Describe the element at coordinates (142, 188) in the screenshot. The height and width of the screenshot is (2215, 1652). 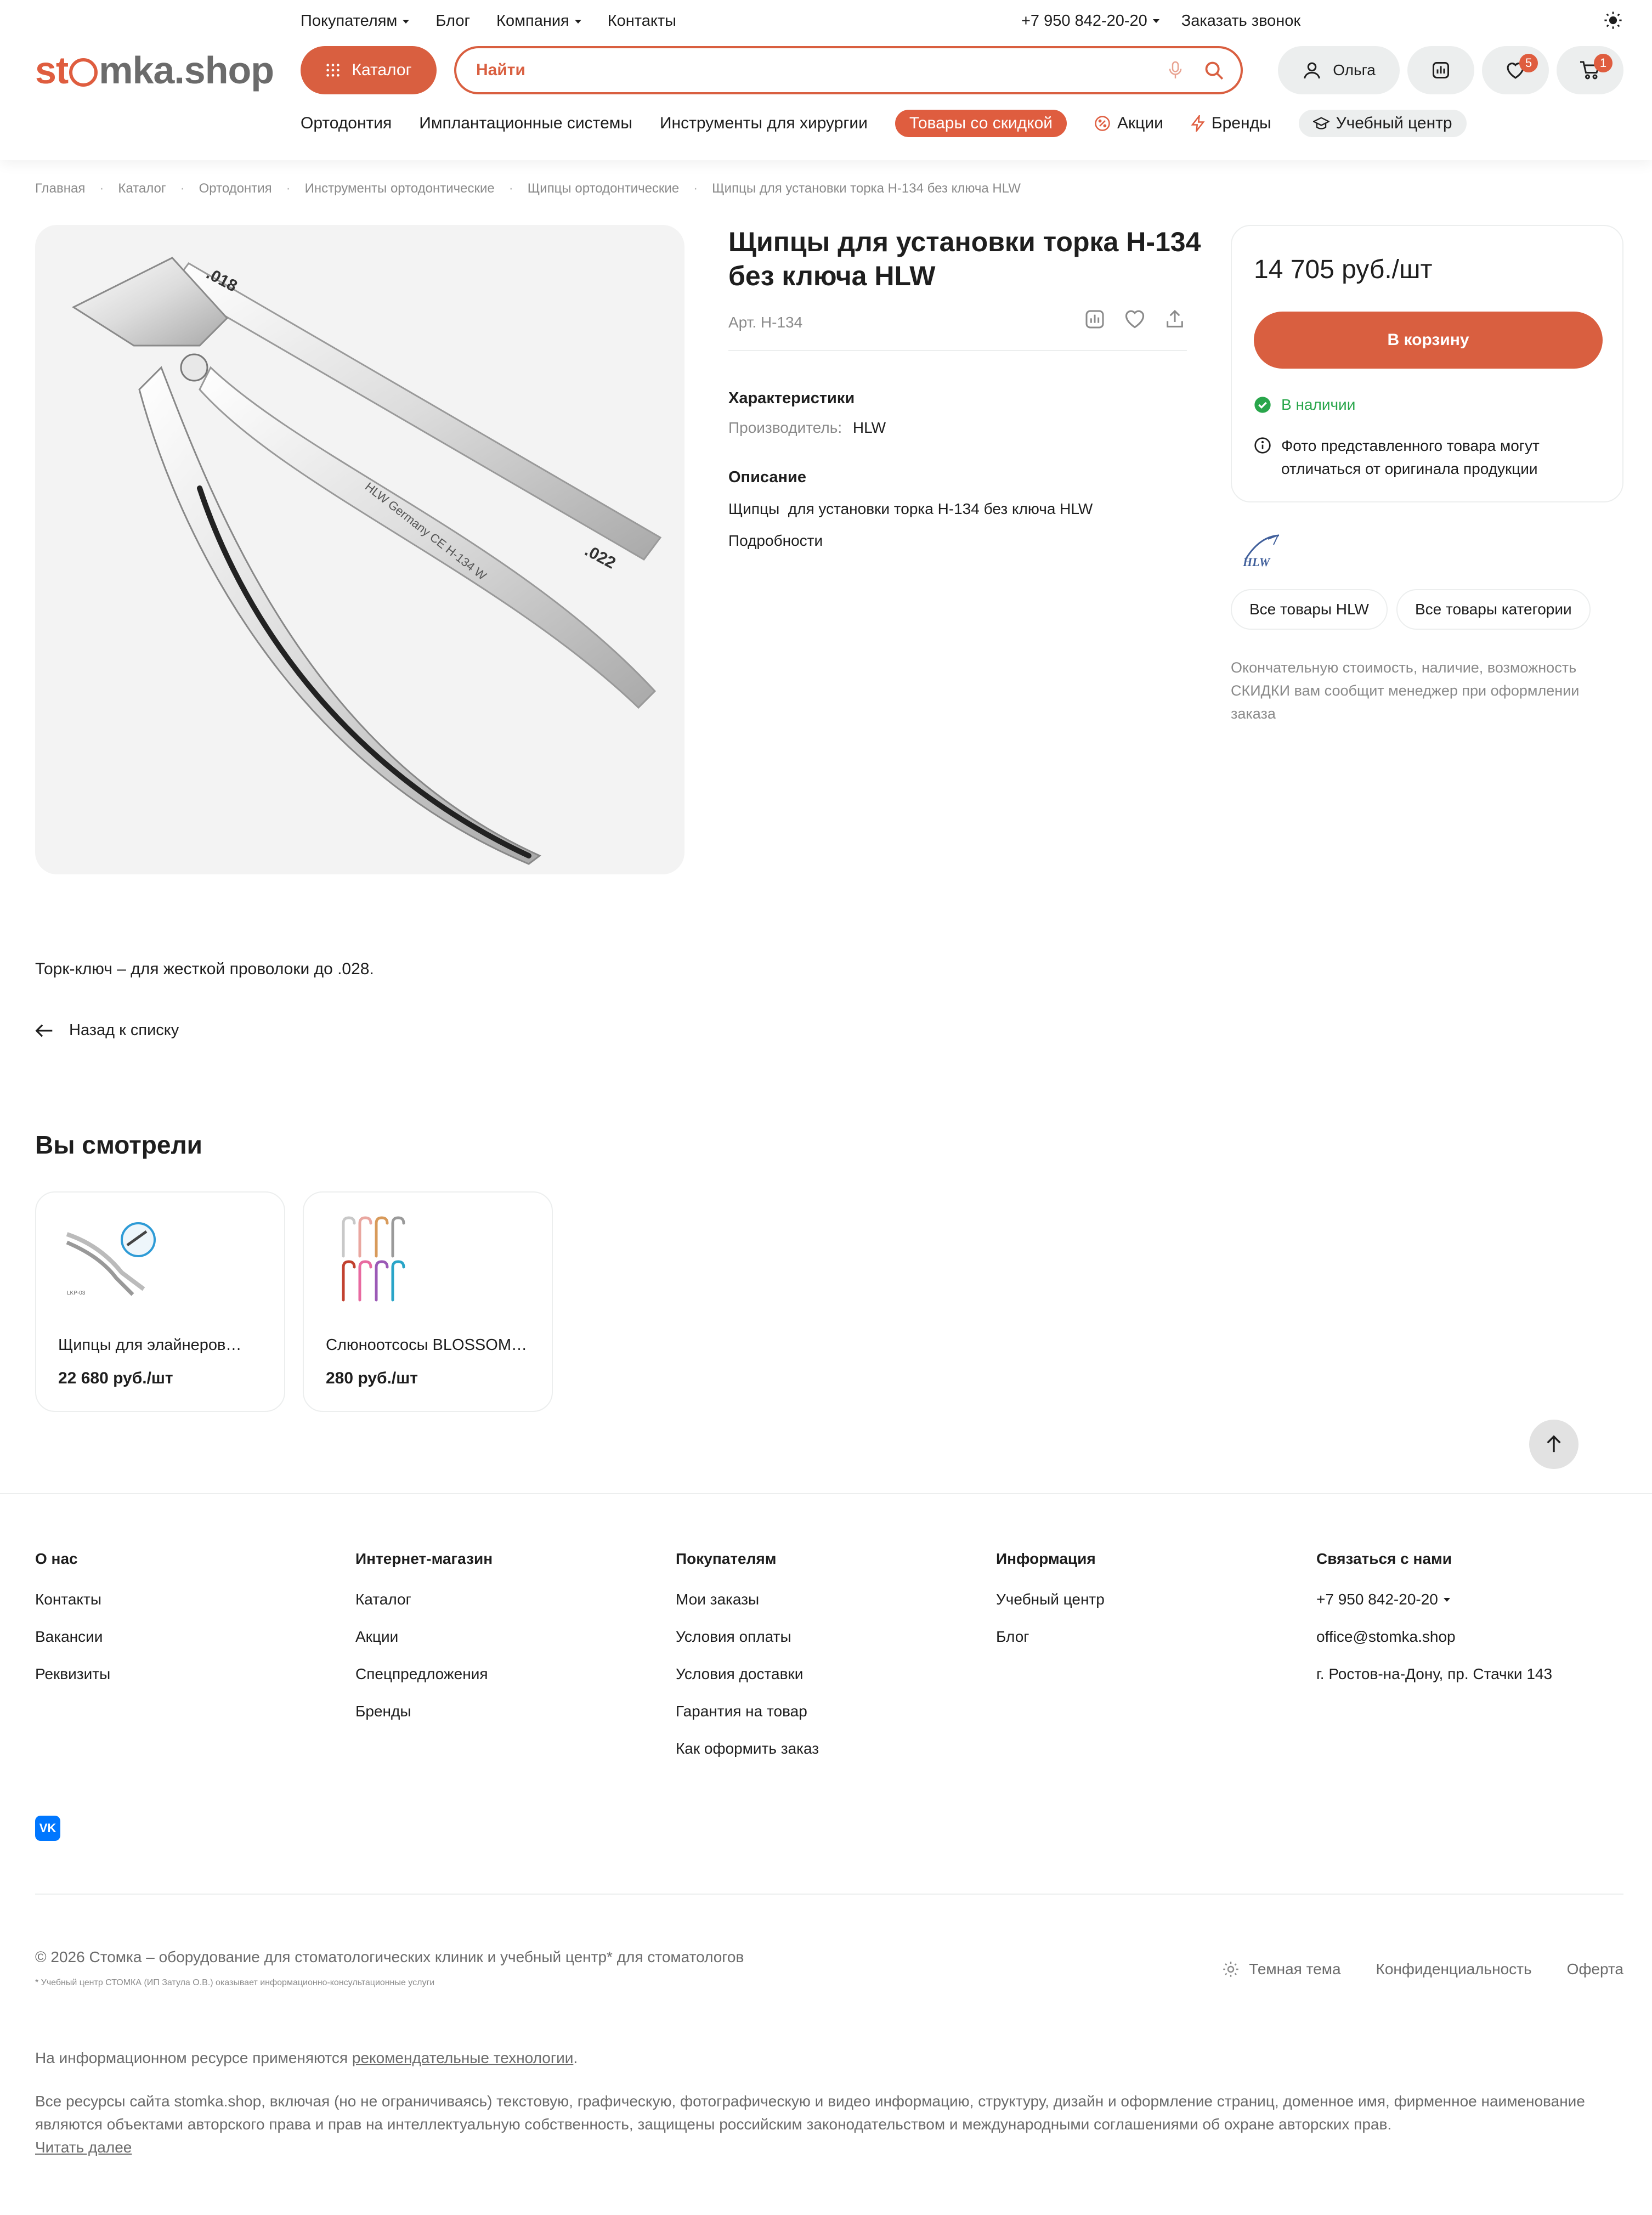
I see `breadcrumb-item: Каталог` at that location.